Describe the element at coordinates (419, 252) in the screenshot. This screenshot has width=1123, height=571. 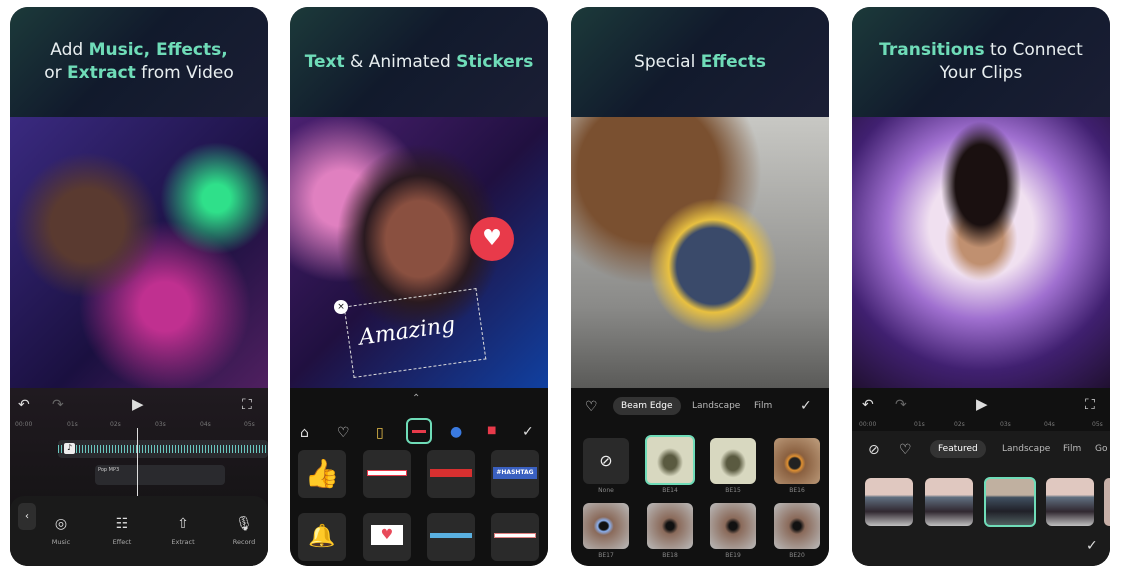
I see `video-preview: ♥ Amazing ×` at that location.